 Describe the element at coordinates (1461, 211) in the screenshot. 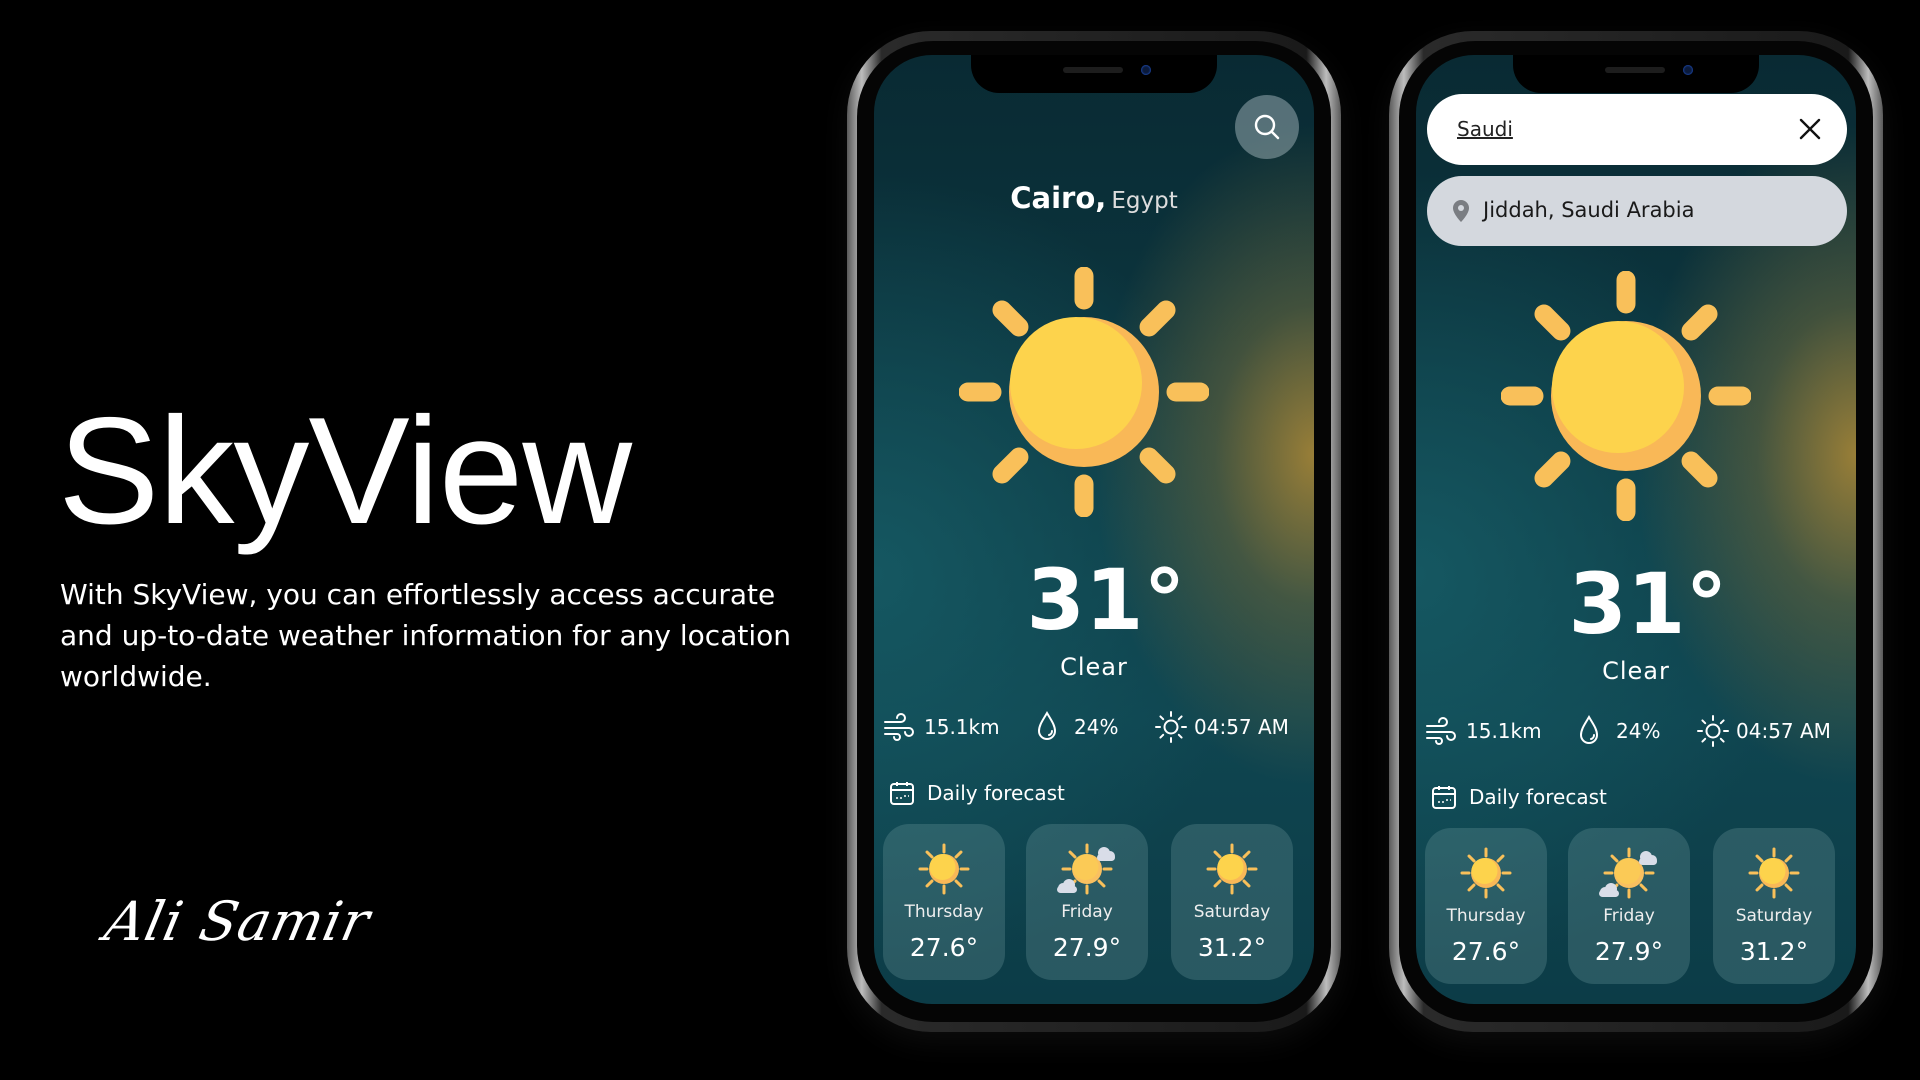

I see `location-pin-icon` at that location.